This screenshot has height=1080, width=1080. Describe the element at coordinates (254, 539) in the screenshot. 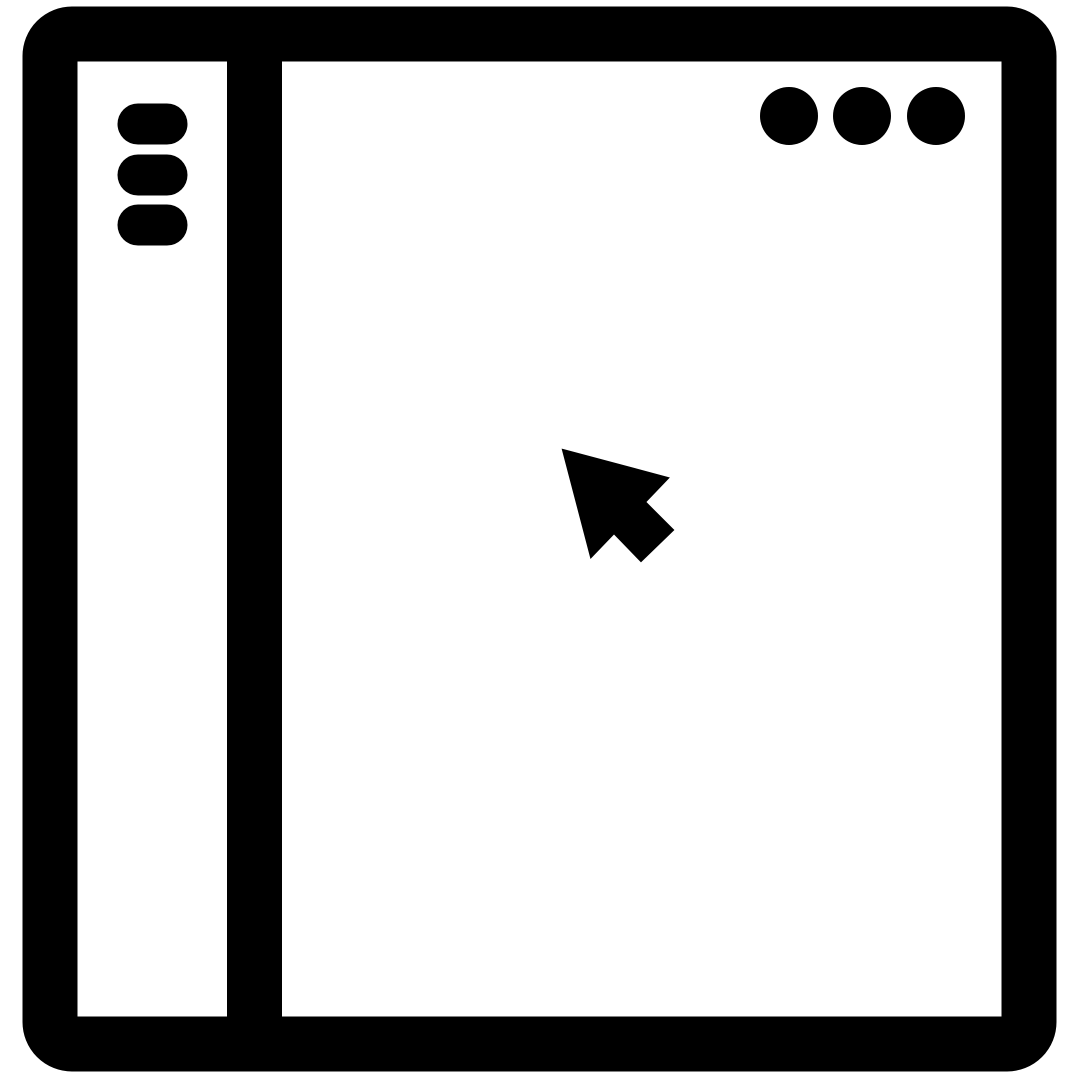

I see `sidebar-divider` at that location.